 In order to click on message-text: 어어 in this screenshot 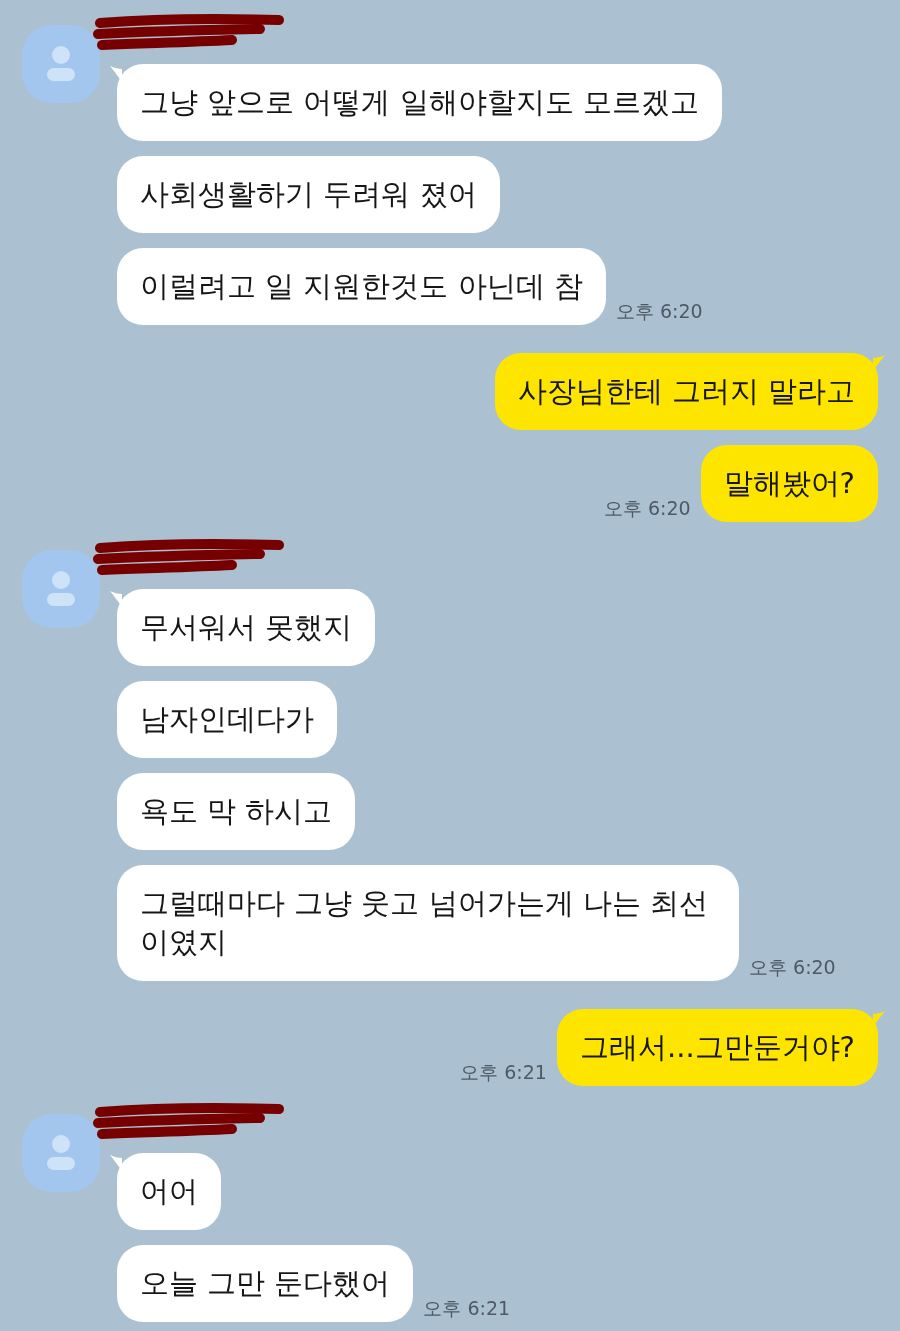, I will do `click(169, 1191)`.